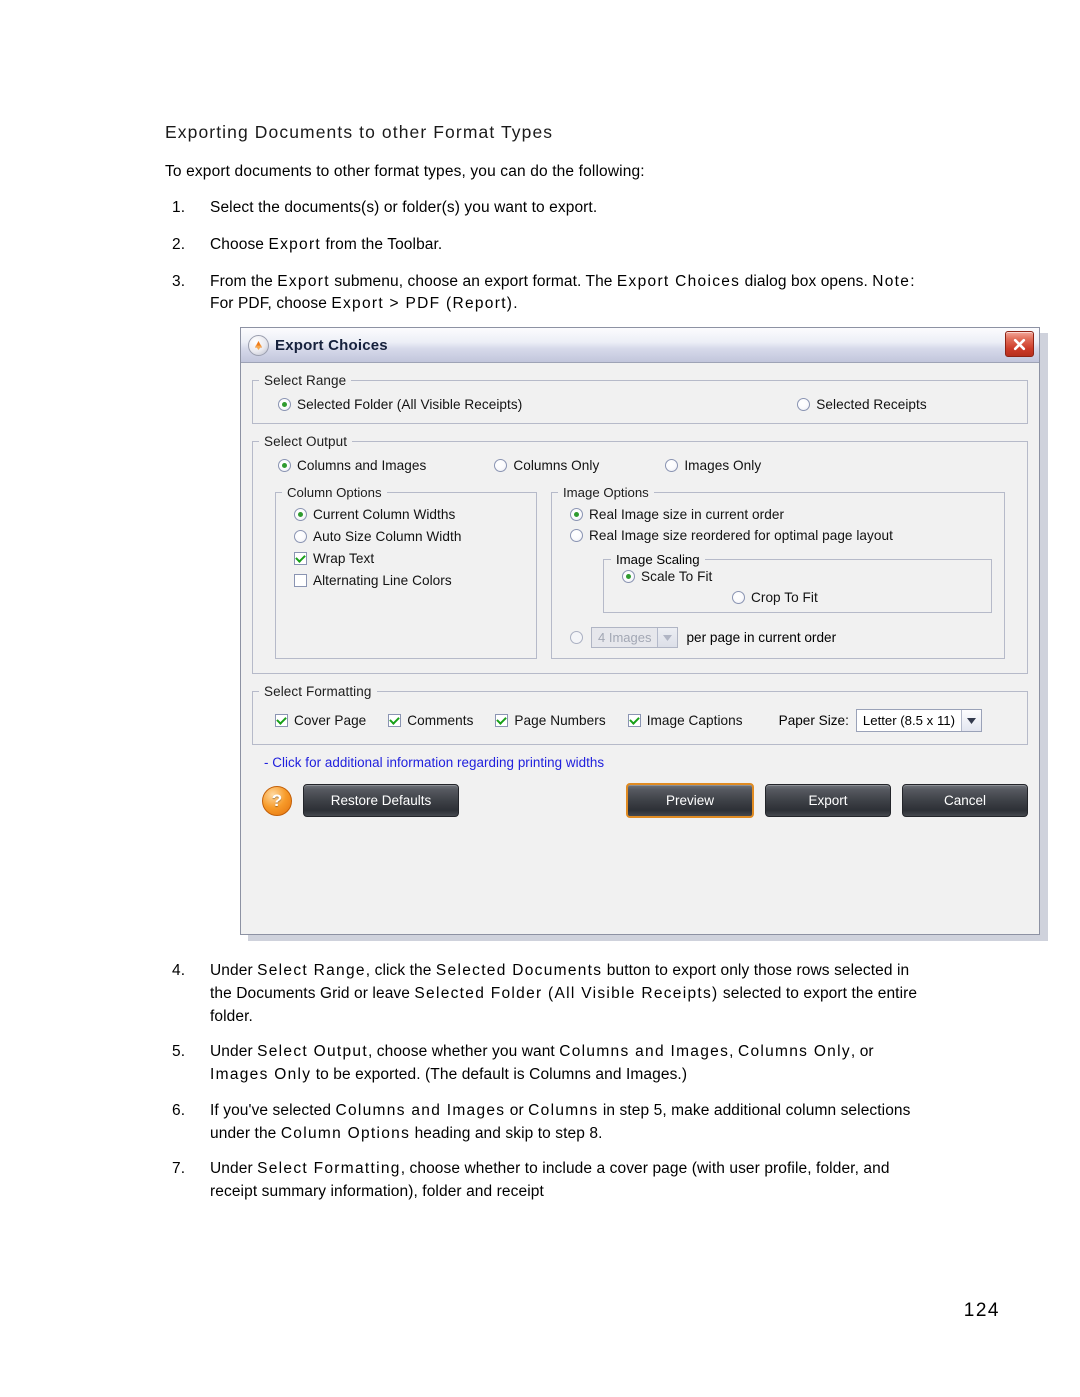  I want to click on emphasis-text: Images Only, so click(261, 1075).